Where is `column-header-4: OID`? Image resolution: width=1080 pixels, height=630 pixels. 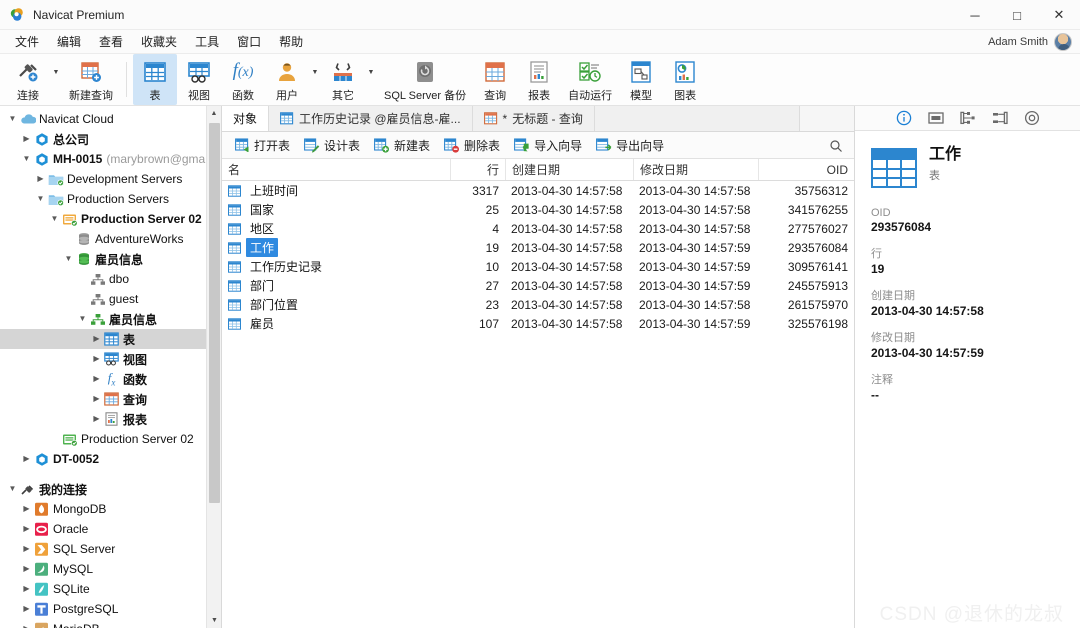
column-header-4: OID is located at coordinates (806, 169).